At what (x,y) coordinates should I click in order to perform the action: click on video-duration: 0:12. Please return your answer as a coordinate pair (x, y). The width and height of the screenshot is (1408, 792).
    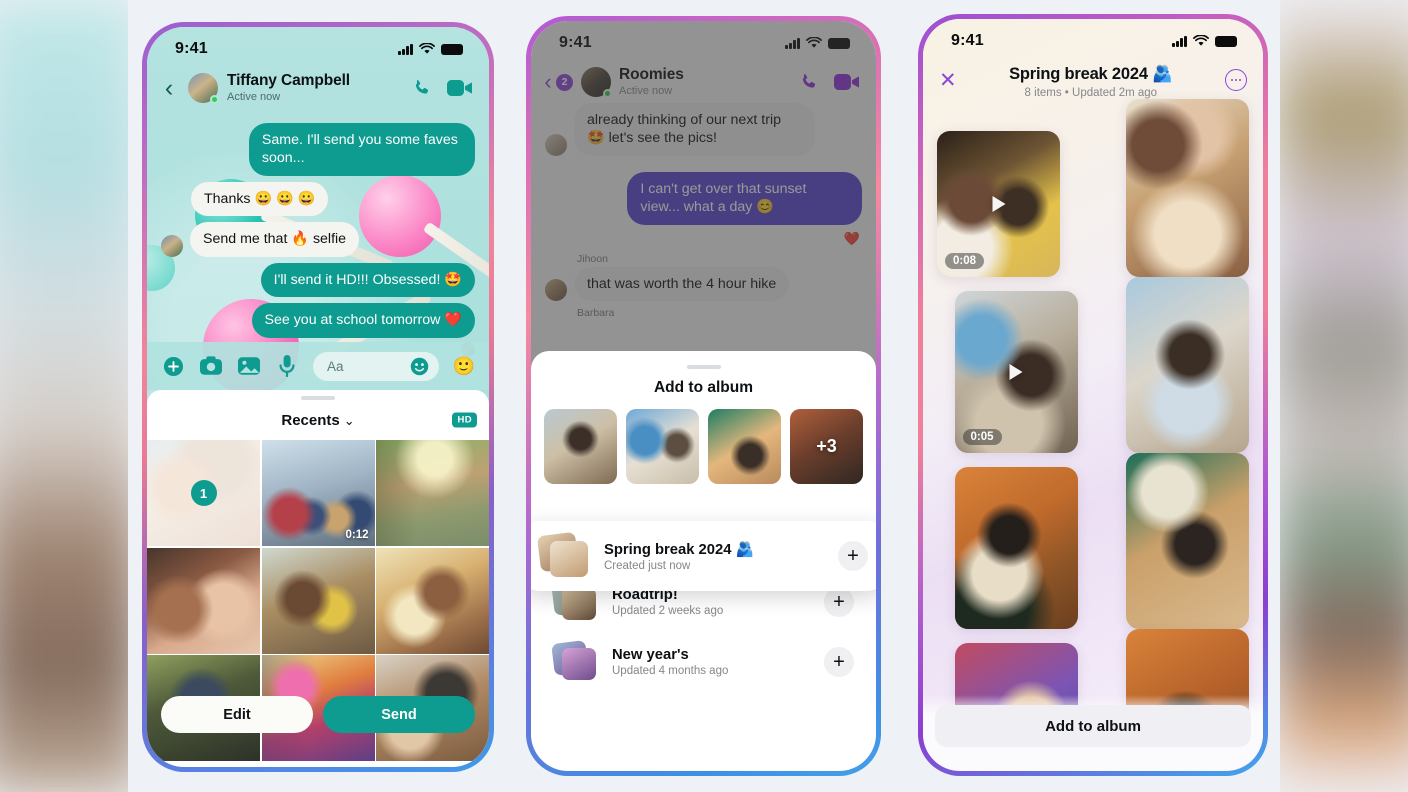
    Looking at the image, I should click on (357, 535).